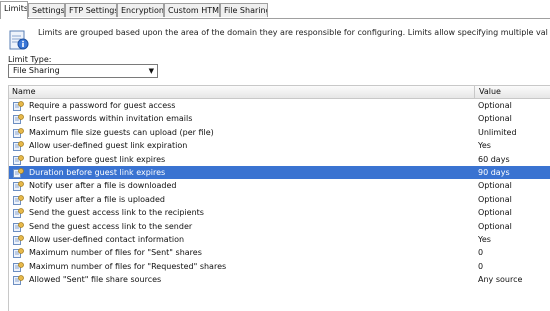 This screenshot has height=311, width=550. Describe the element at coordinates (494, 159) in the screenshot. I see `row-value: 60 days` at that location.